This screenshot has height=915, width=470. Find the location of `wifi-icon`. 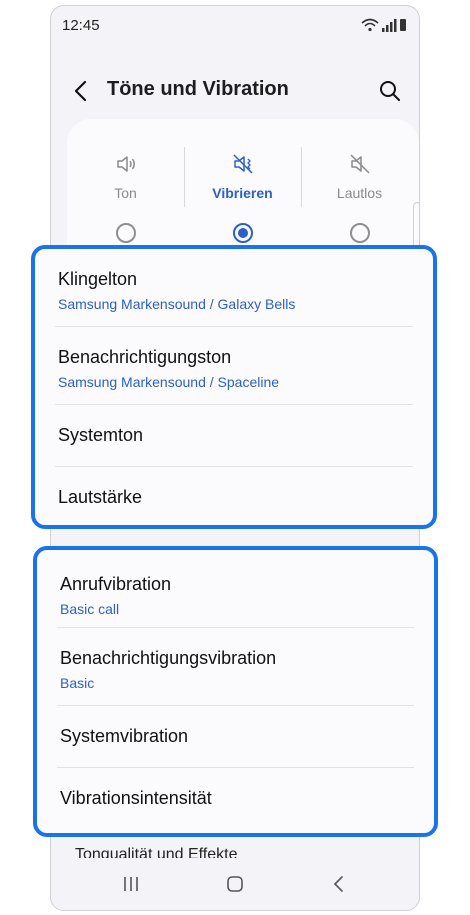

wifi-icon is located at coordinates (370, 25).